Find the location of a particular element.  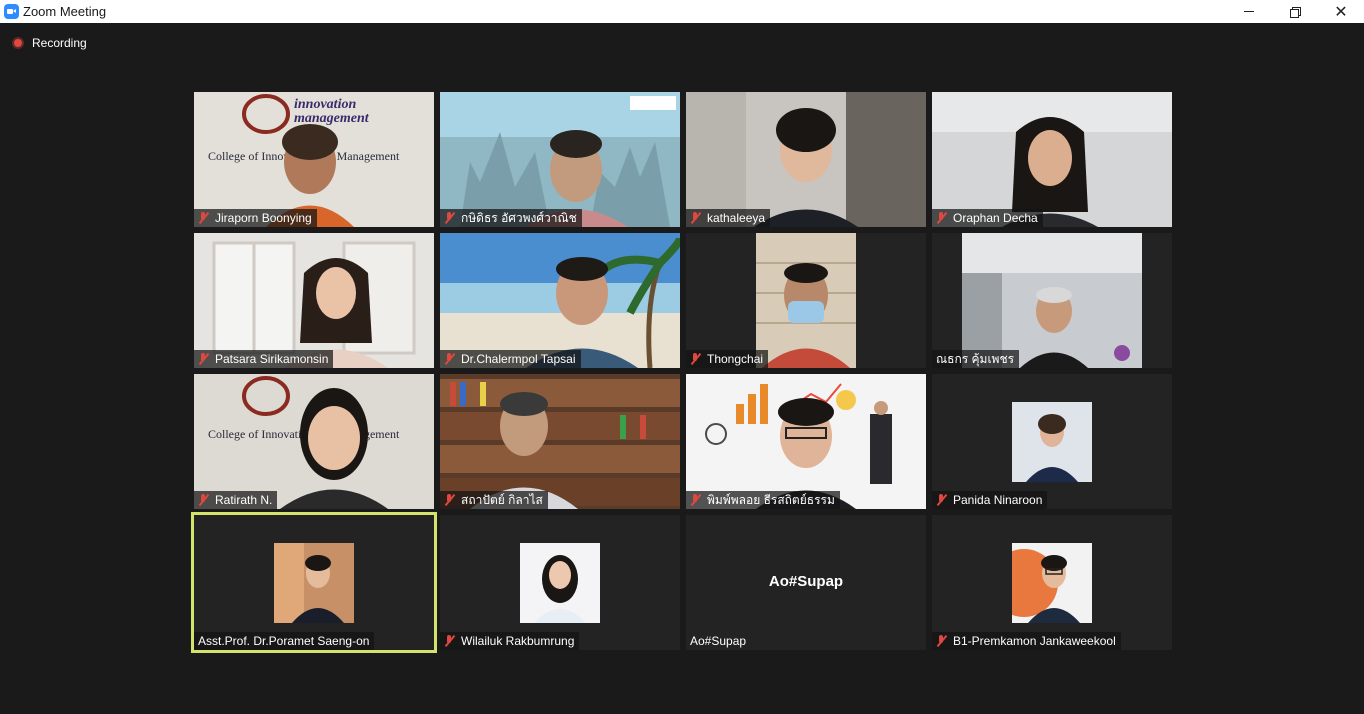

participant-tile: Patsara Sirikamonsin is located at coordinates (314, 300).